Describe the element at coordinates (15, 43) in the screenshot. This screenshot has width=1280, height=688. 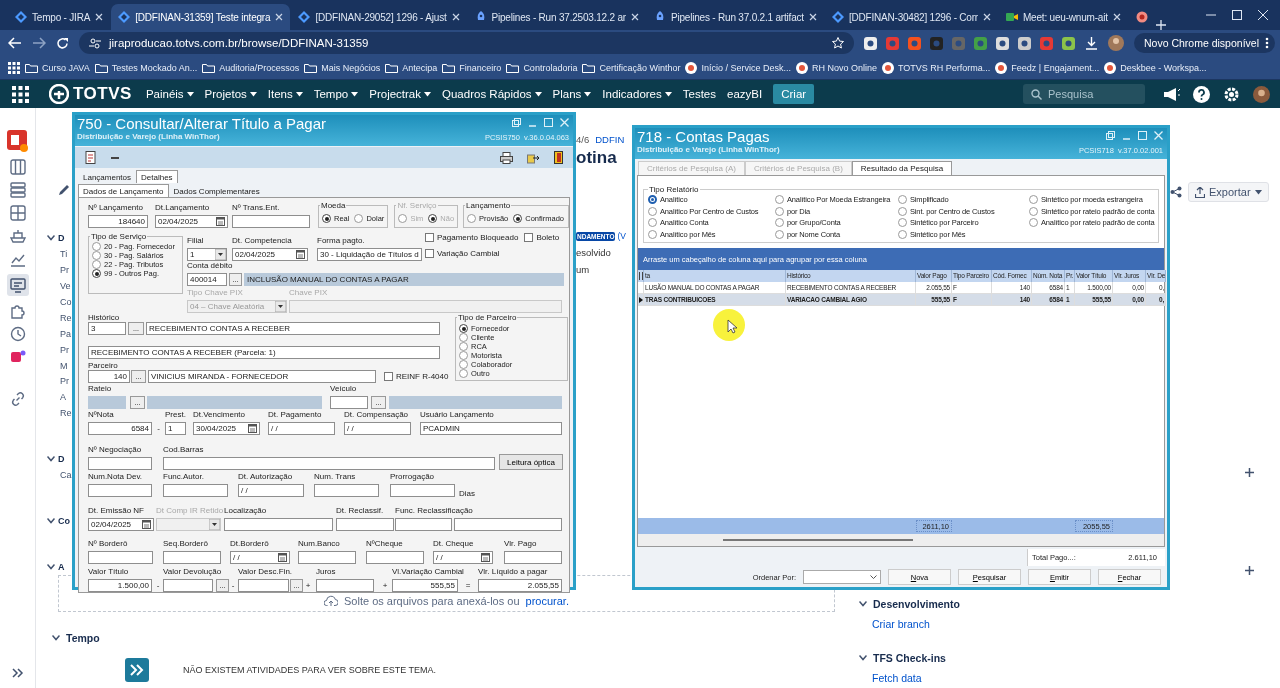
I see `back-icon` at that location.